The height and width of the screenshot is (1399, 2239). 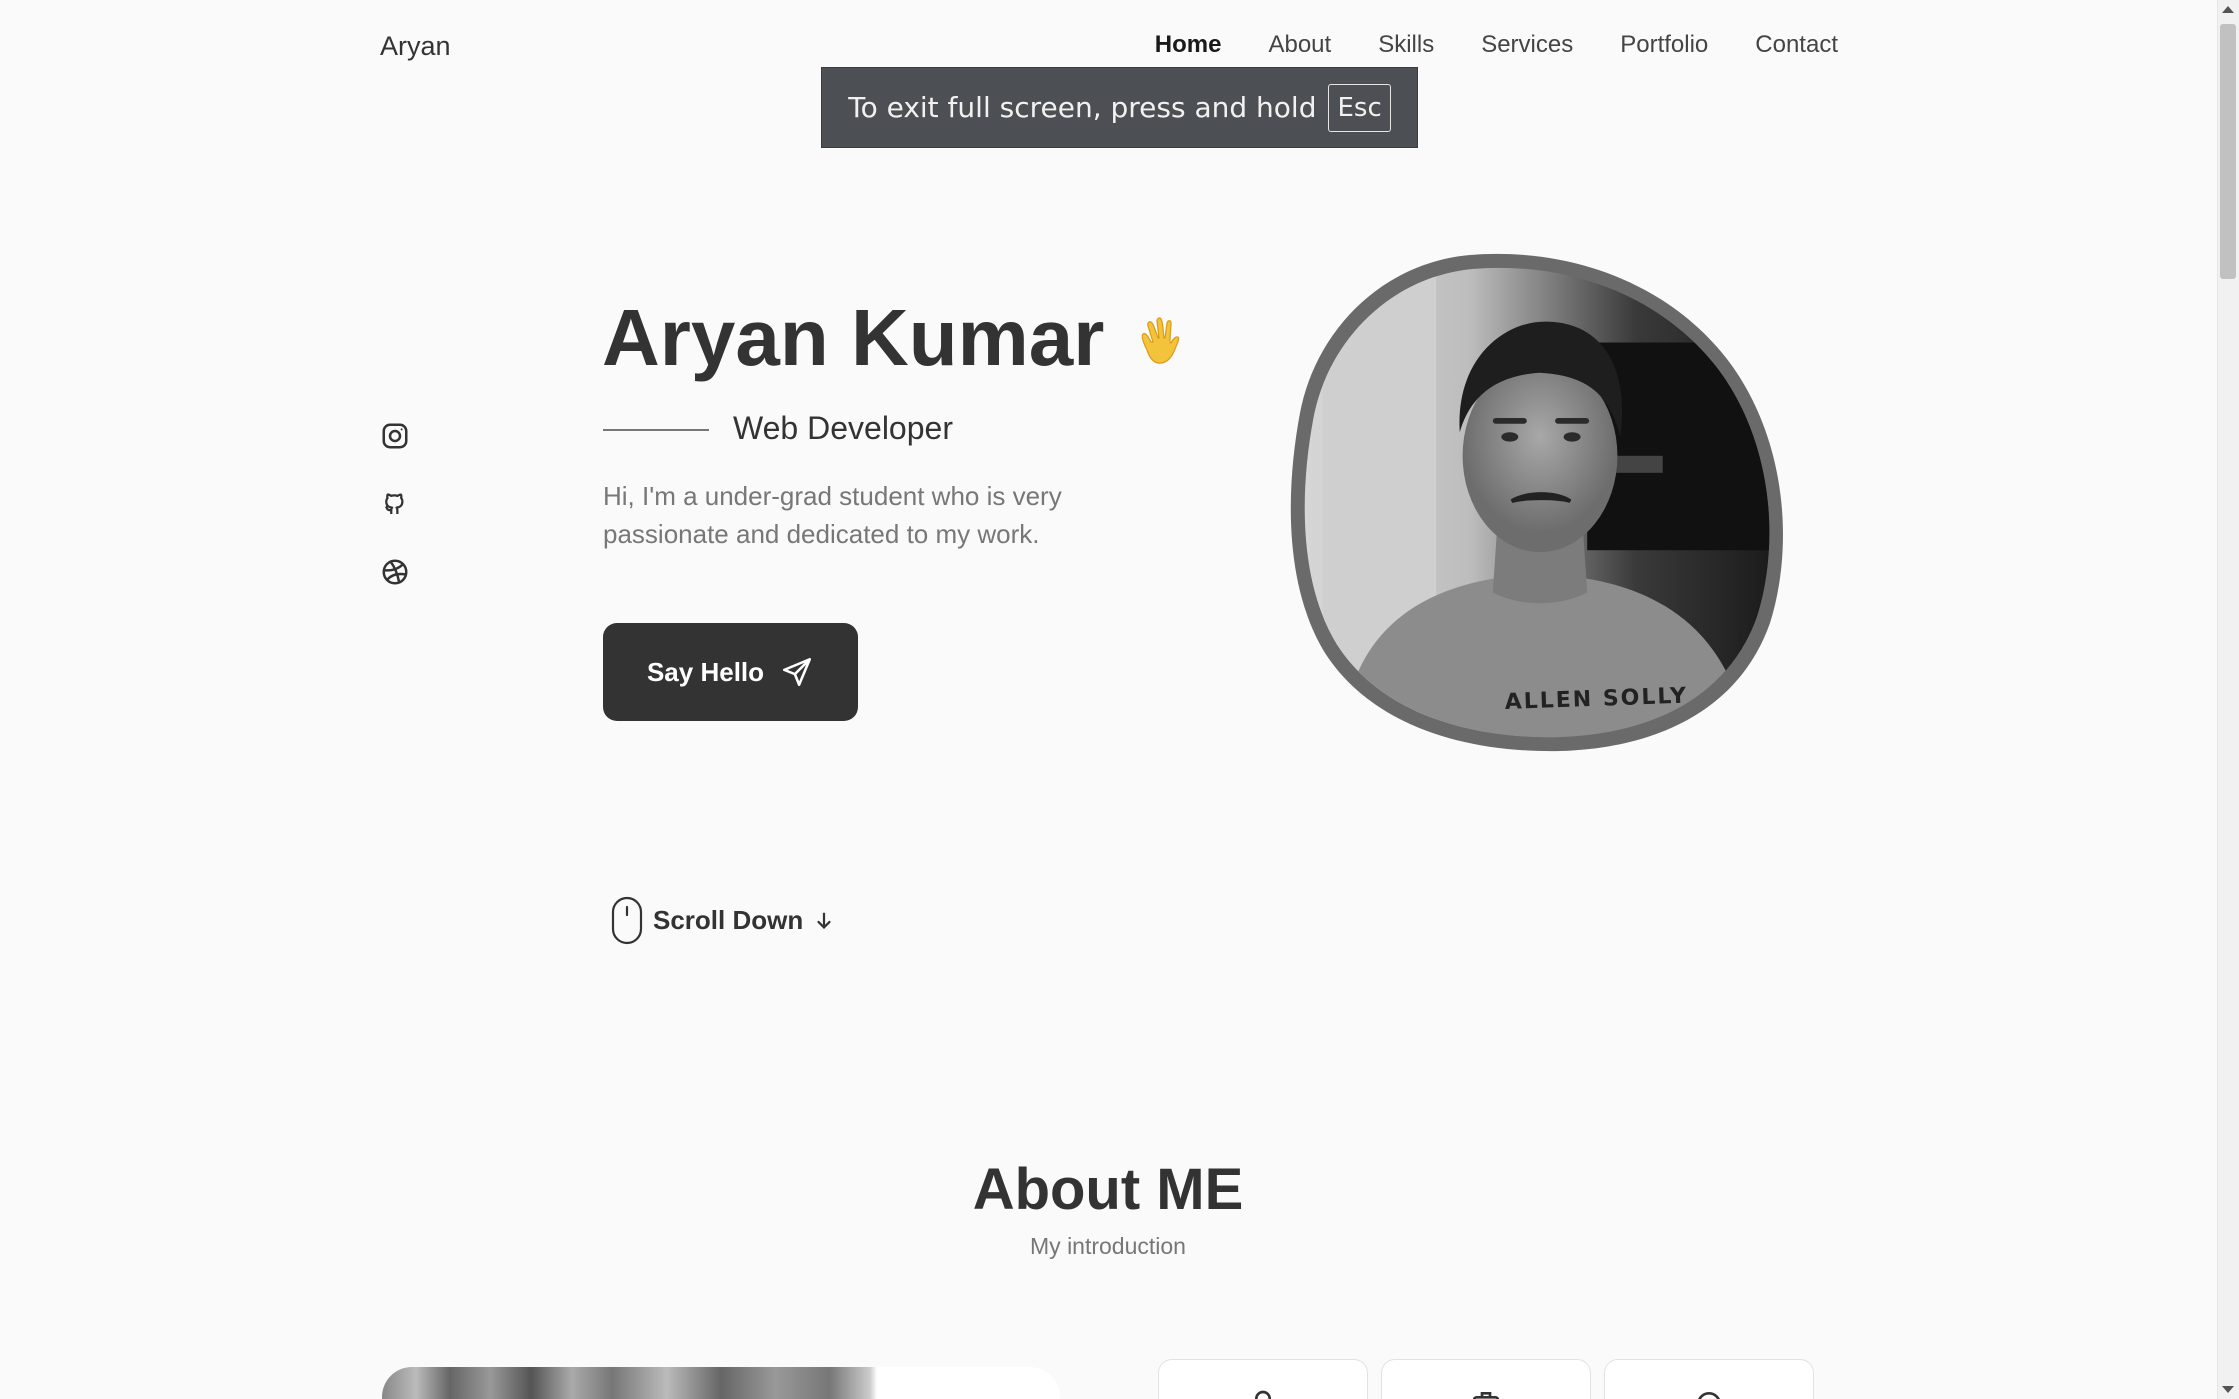 I want to click on site-logo: Aryan, so click(x=415, y=46).